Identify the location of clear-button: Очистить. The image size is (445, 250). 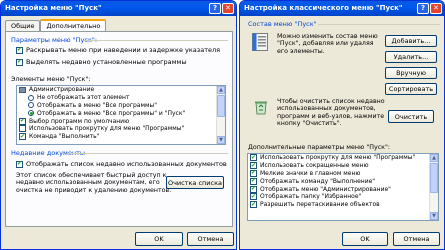
(411, 116).